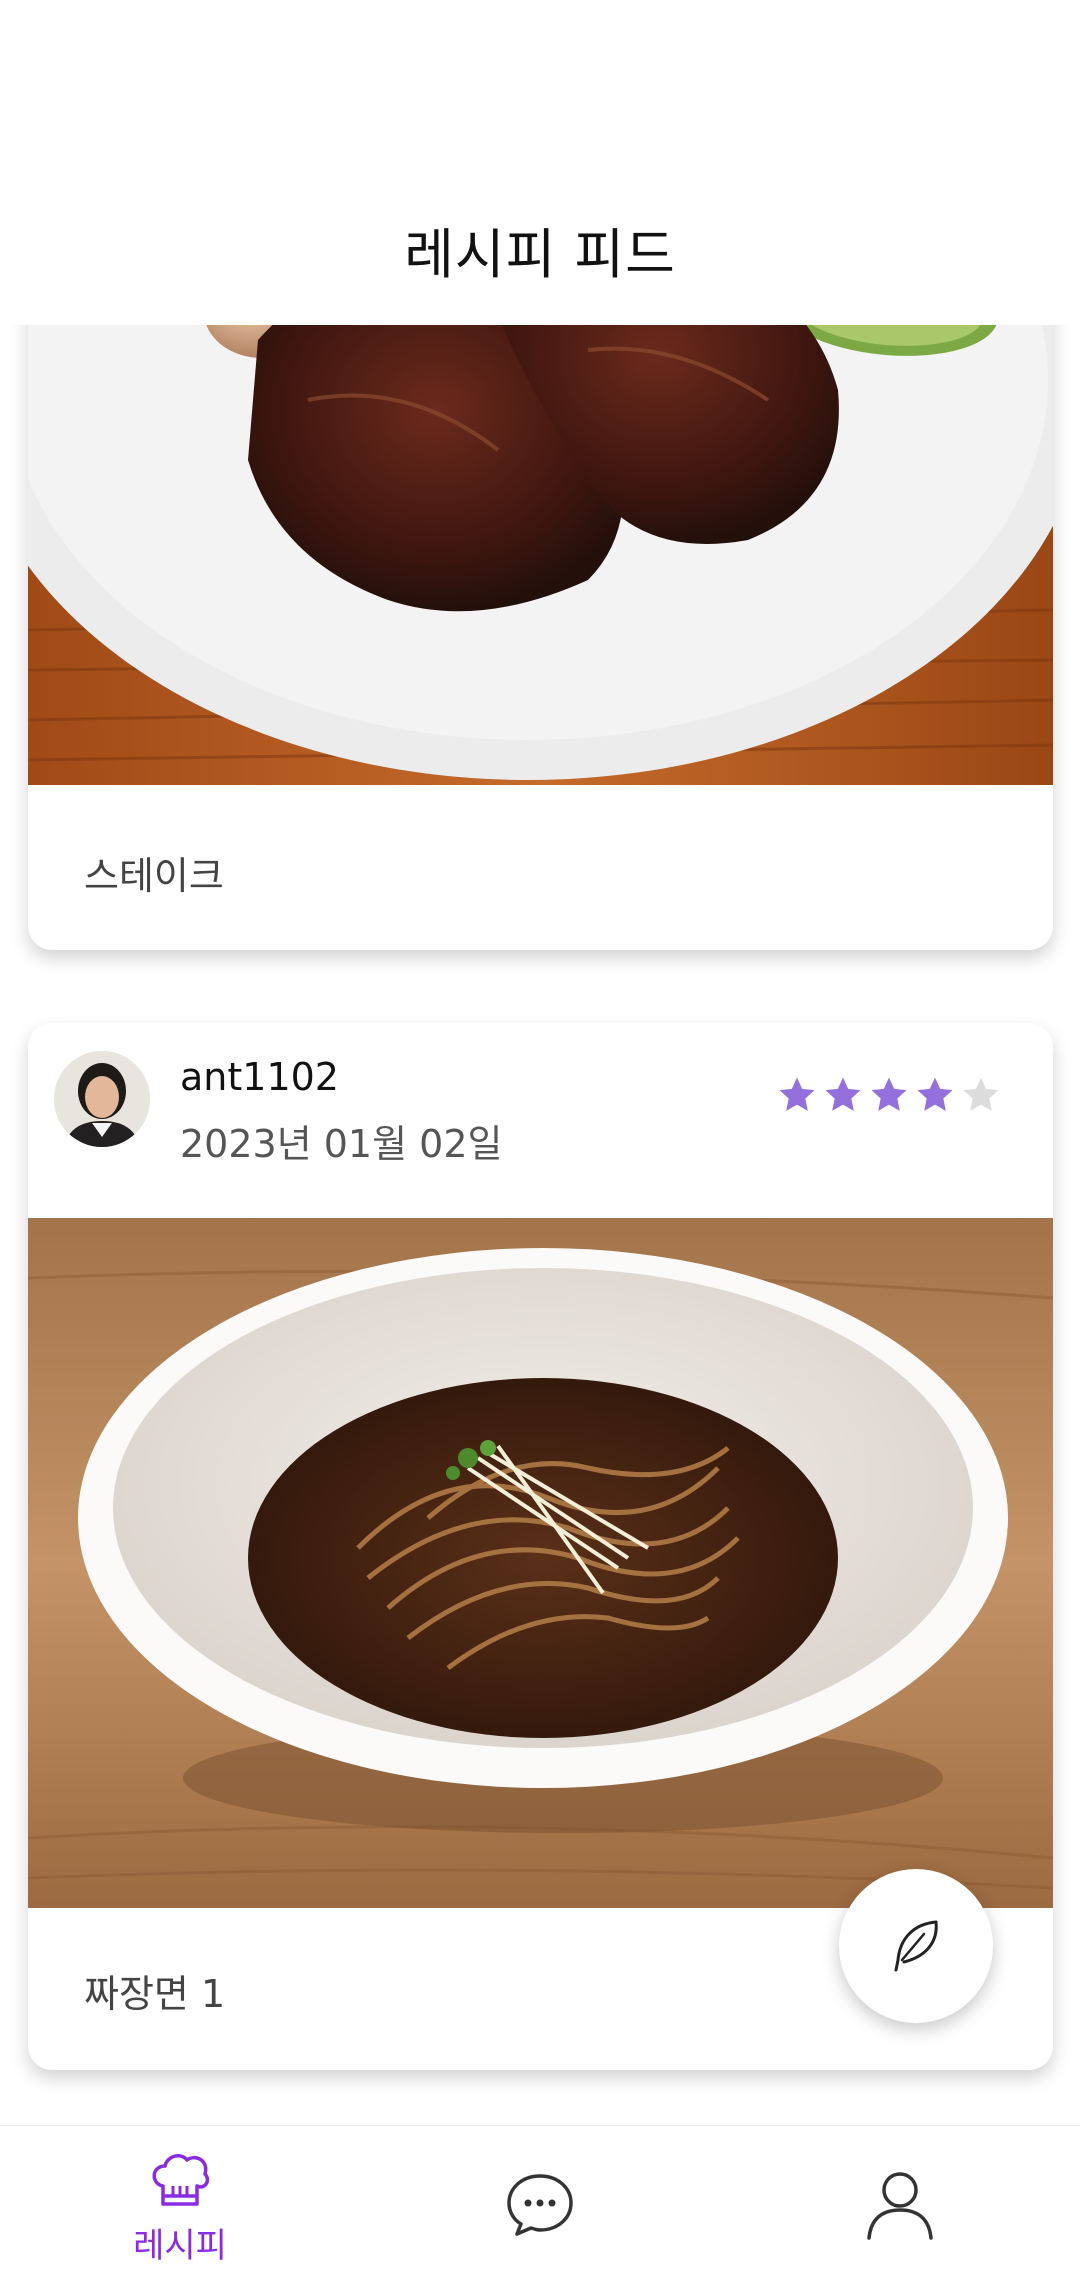  I want to click on nav-label-recipe: 레시피, so click(180, 2246).